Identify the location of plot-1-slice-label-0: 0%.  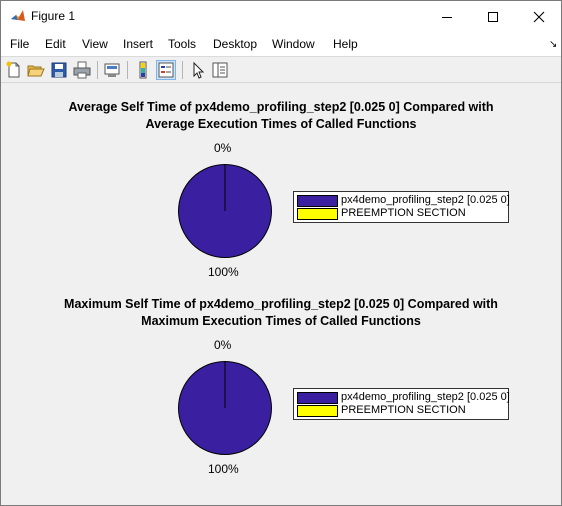
(223, 148).